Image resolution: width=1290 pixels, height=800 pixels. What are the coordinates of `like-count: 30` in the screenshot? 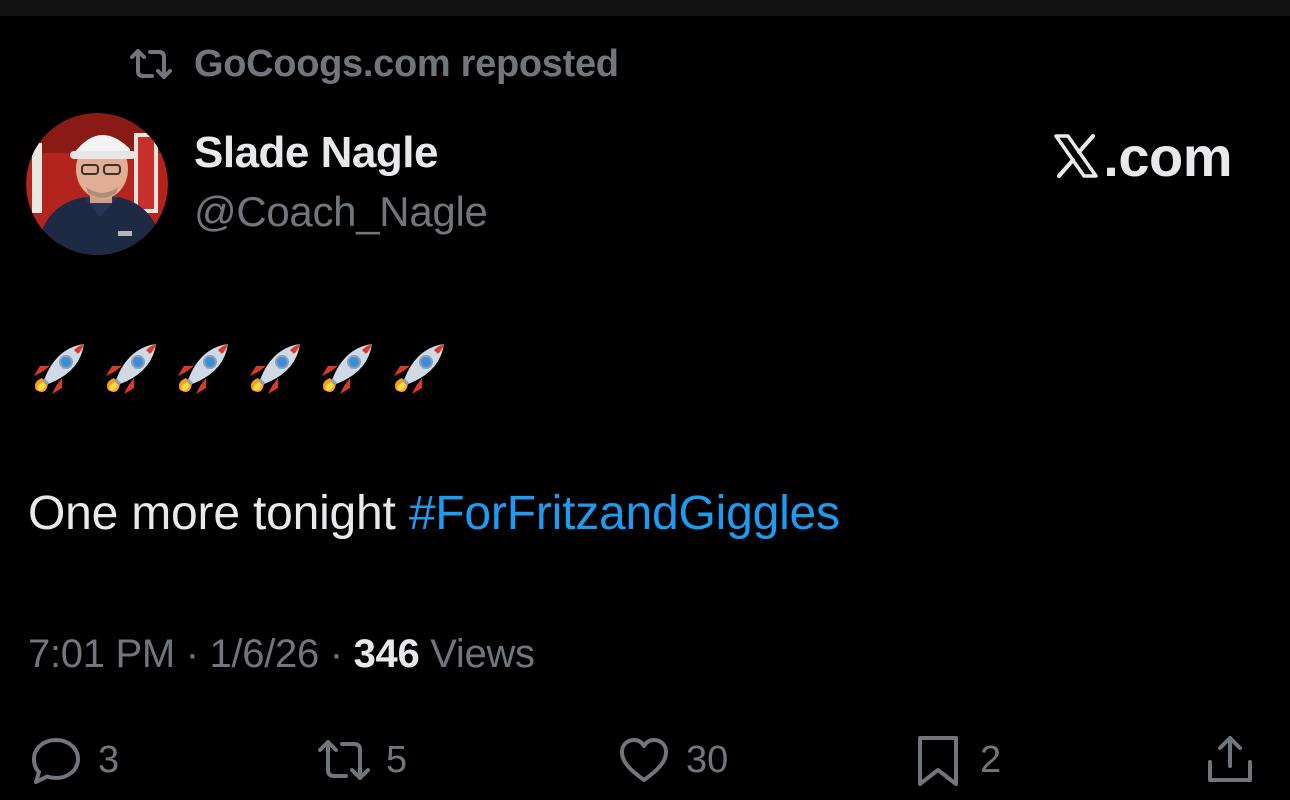 It's located at (707, 759).